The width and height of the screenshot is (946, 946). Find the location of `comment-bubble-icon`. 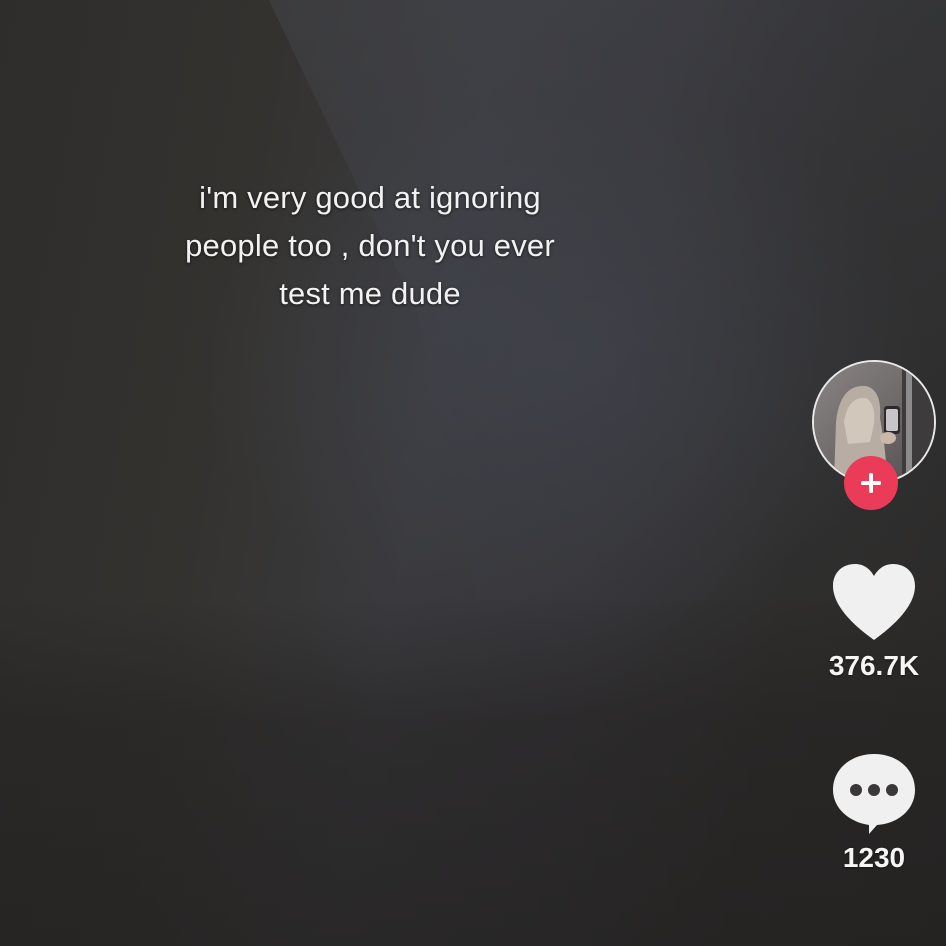

comment-bubble-icon is located at coordinates (874, 793).